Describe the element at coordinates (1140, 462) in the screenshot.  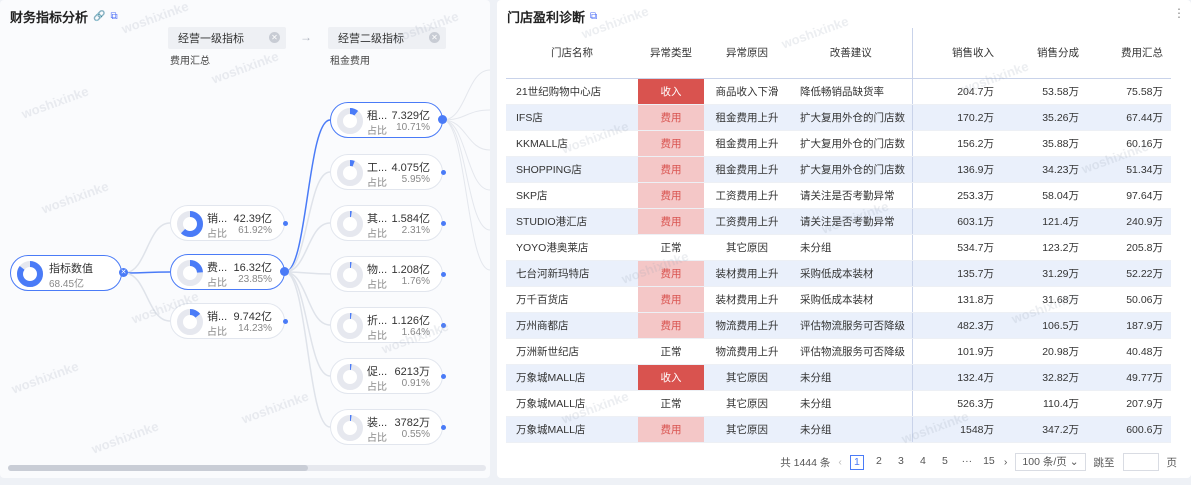
I see `jump-page-input` at that location.